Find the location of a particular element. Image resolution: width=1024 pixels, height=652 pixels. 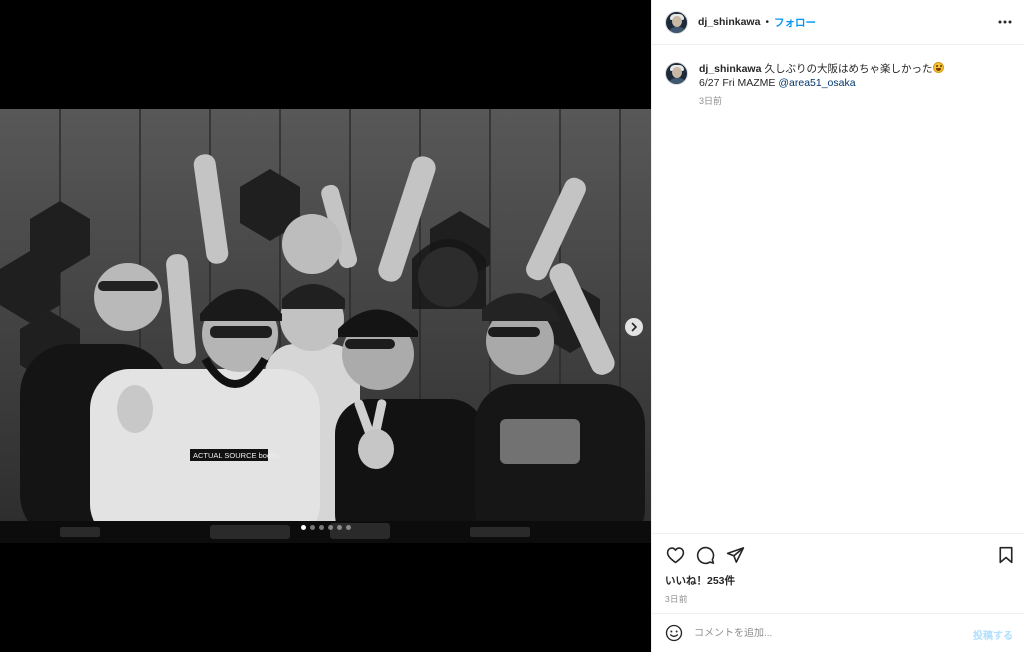

carousel-dots is located at coordinates (325, 527).